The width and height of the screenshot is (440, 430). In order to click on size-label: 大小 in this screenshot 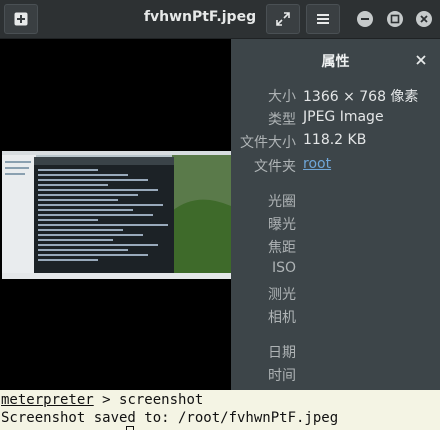, I will do `click(282, 97)`.